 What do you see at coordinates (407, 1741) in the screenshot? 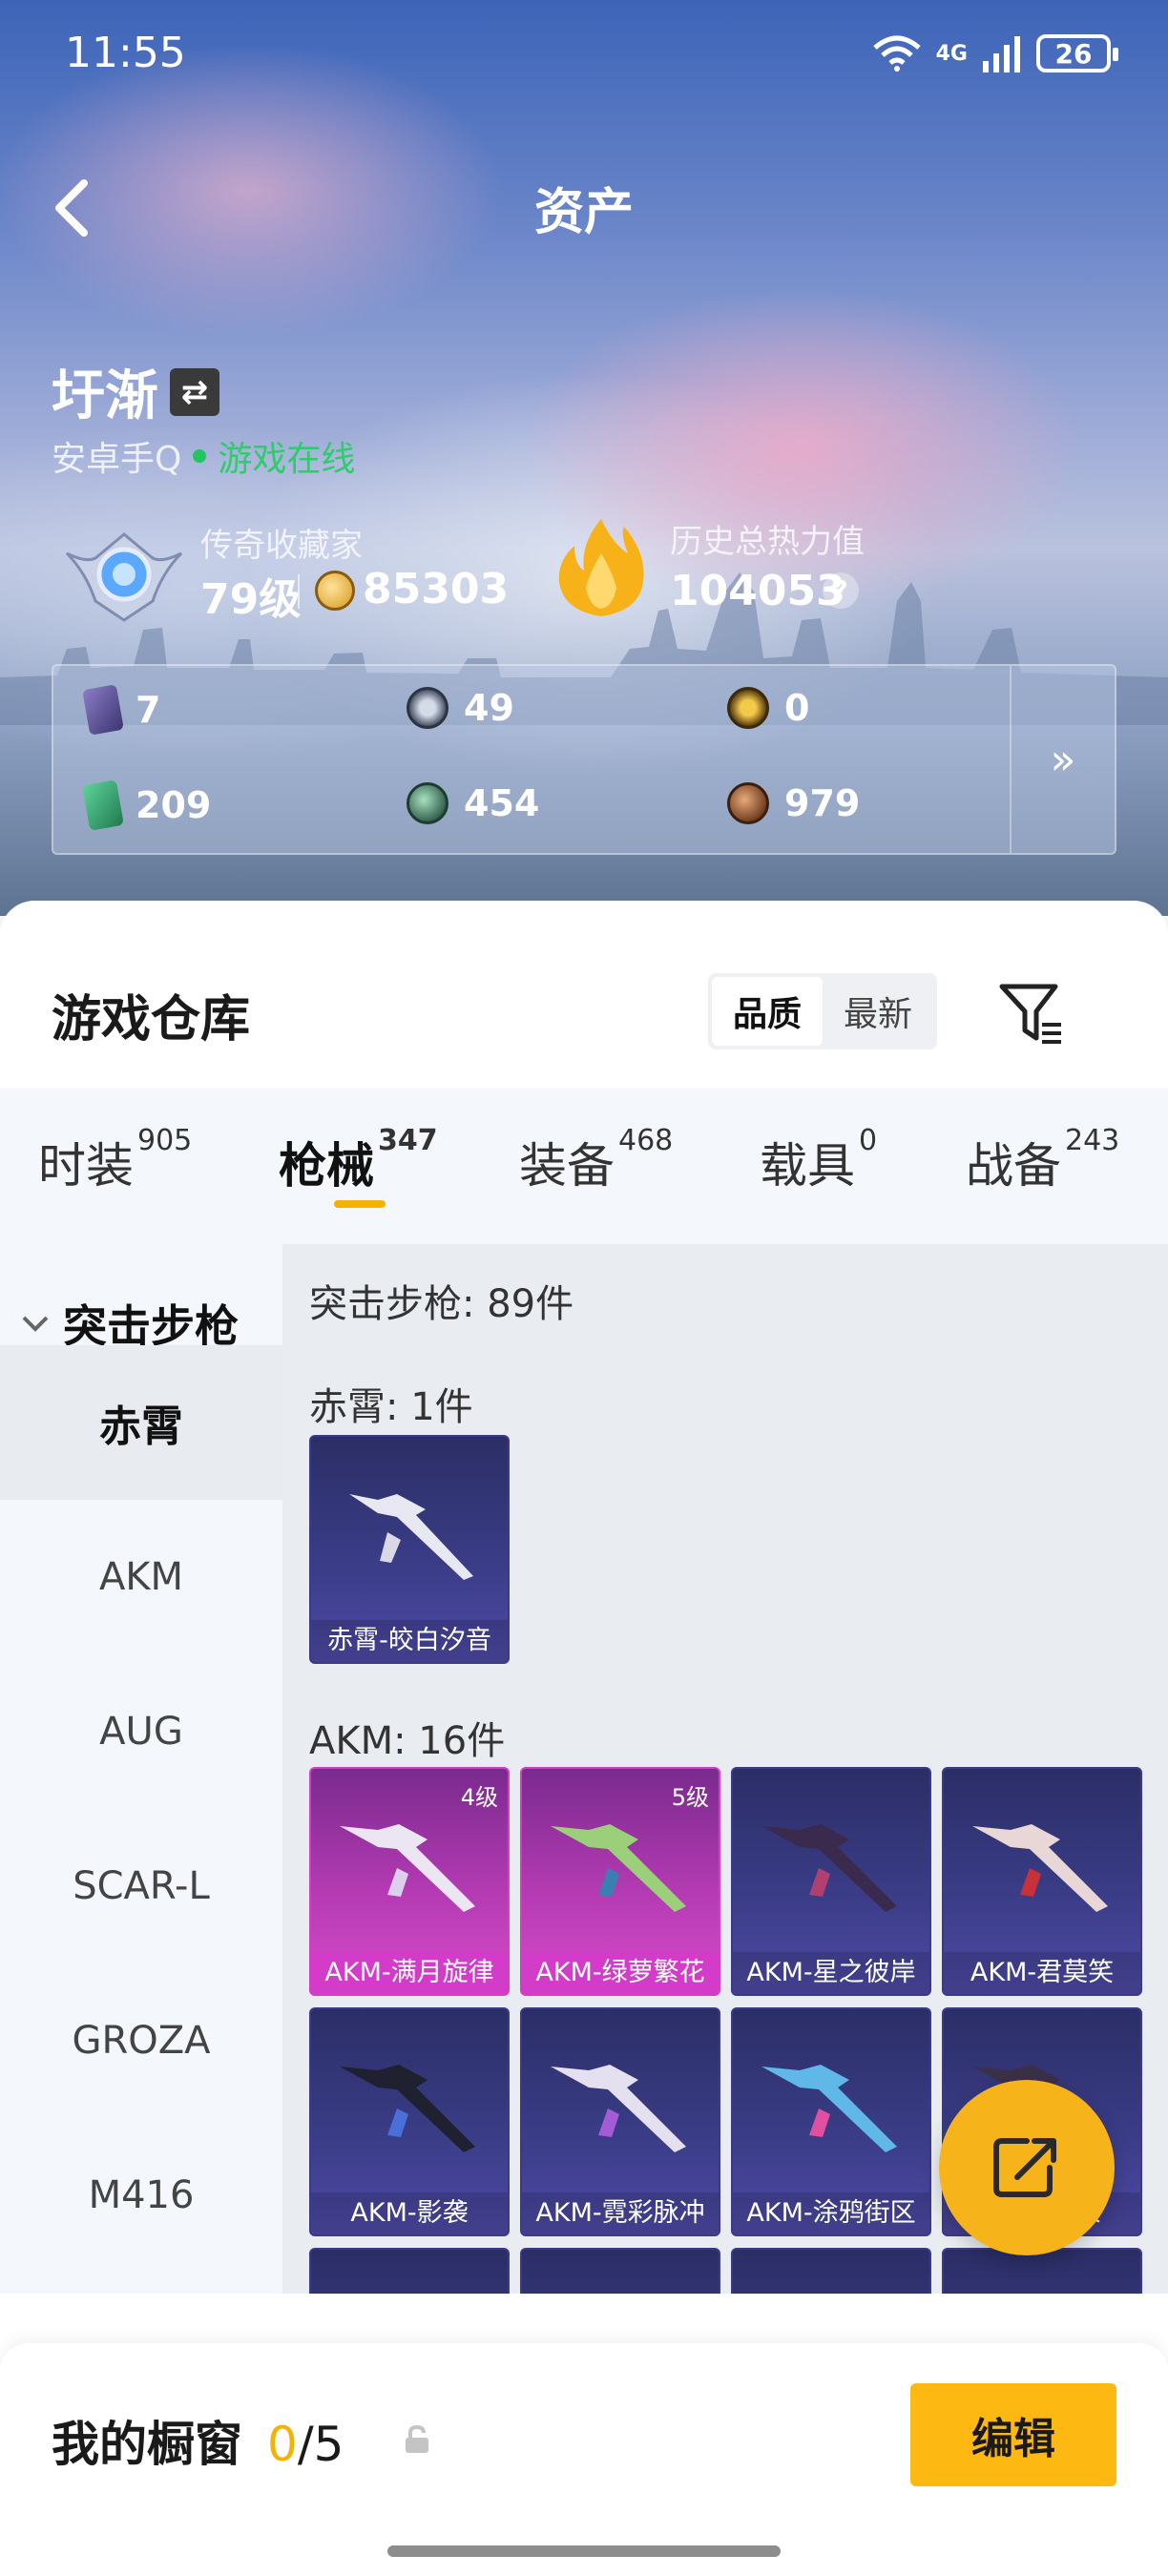
I see `section-title-akm: AKM: 16件` at bounding box center [407, 1741].